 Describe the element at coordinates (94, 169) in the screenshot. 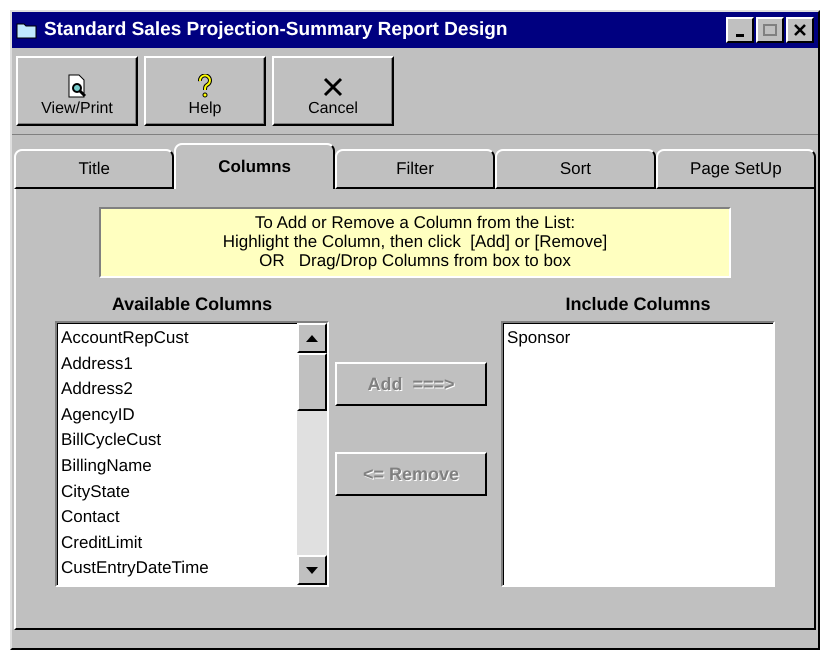

I see `tab: Title` at that location.